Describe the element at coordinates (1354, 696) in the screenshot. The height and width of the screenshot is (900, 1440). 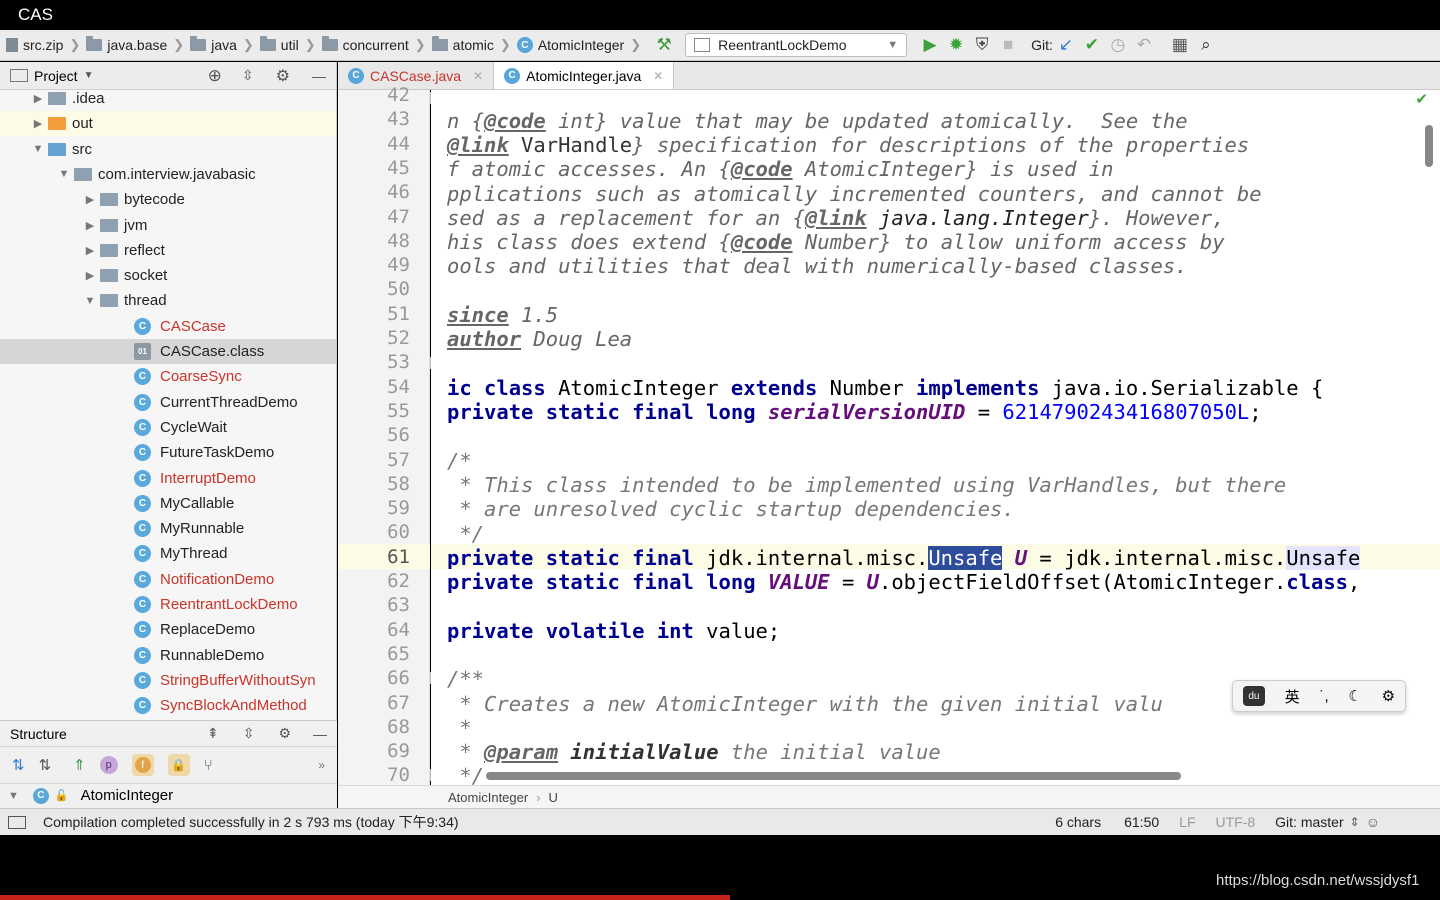
I see `moon-icon: ☾` at that location.